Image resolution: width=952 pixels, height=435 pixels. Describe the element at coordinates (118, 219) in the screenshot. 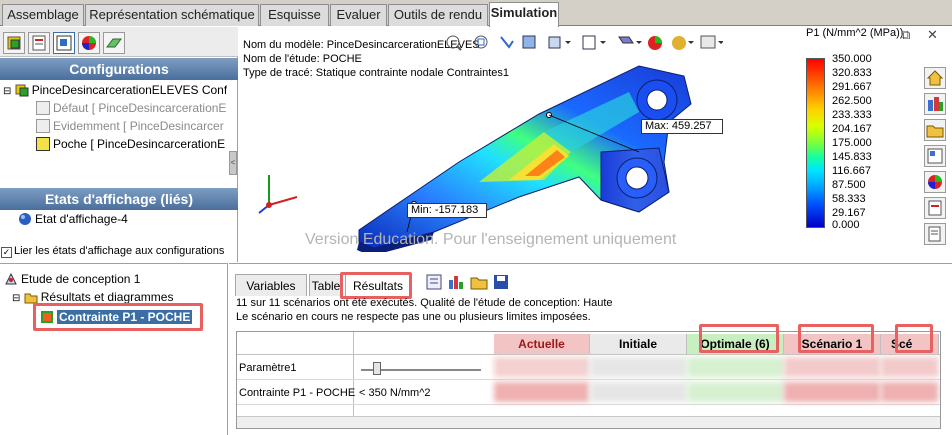

I see `display-state-item: Etat d'affichage-4` at that location.